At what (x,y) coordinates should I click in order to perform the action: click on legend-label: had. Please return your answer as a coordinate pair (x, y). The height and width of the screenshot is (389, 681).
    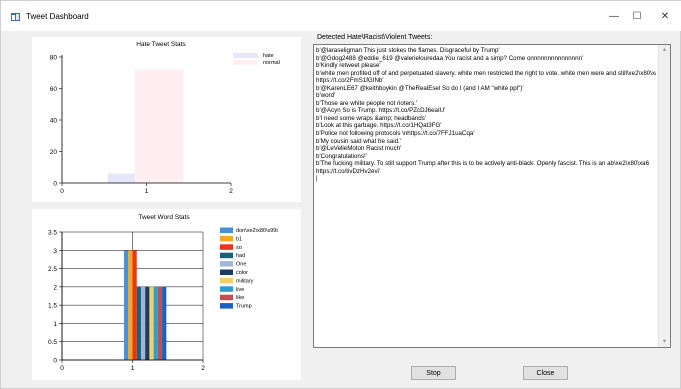
    Looking at the image, I should click on (240, 256).